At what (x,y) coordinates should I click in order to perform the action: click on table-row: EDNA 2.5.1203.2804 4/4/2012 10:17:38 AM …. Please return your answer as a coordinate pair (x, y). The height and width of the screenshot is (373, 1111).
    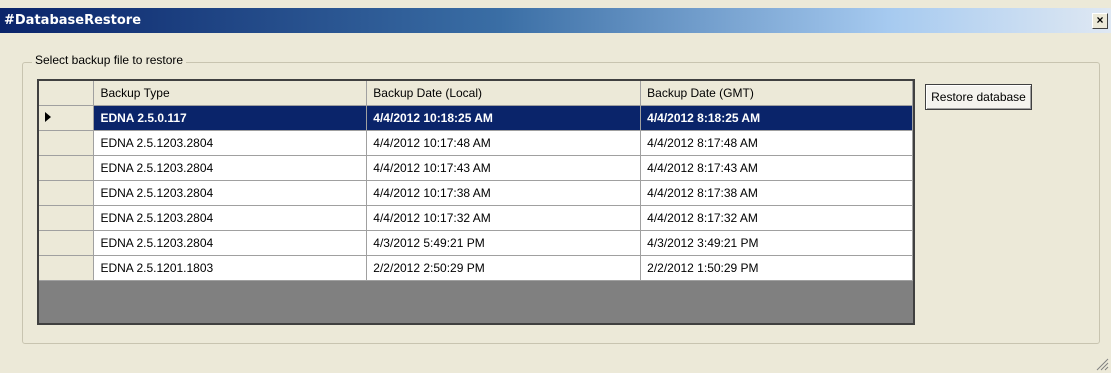
    Looking at the image, I should click on (476, 193).